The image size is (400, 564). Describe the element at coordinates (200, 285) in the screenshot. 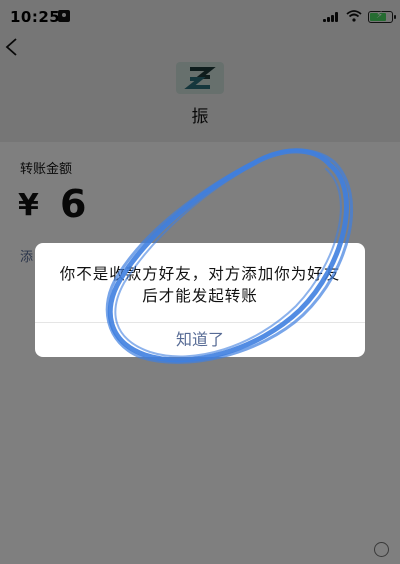

I see `dialog-message: 你不是收款方好友，对方添加你为好友后才能发起转账` at that location.